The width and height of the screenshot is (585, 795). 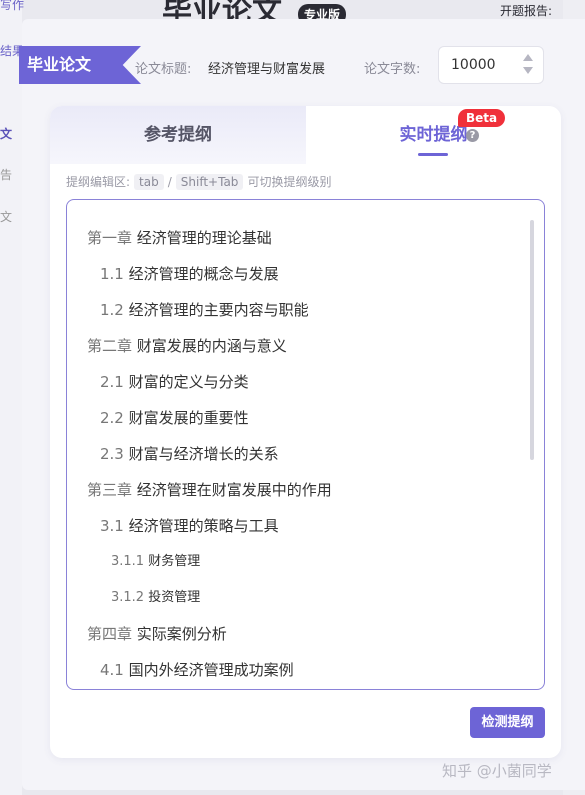 I want to click on outline-number: 2.3, so click(x=112, y=454).